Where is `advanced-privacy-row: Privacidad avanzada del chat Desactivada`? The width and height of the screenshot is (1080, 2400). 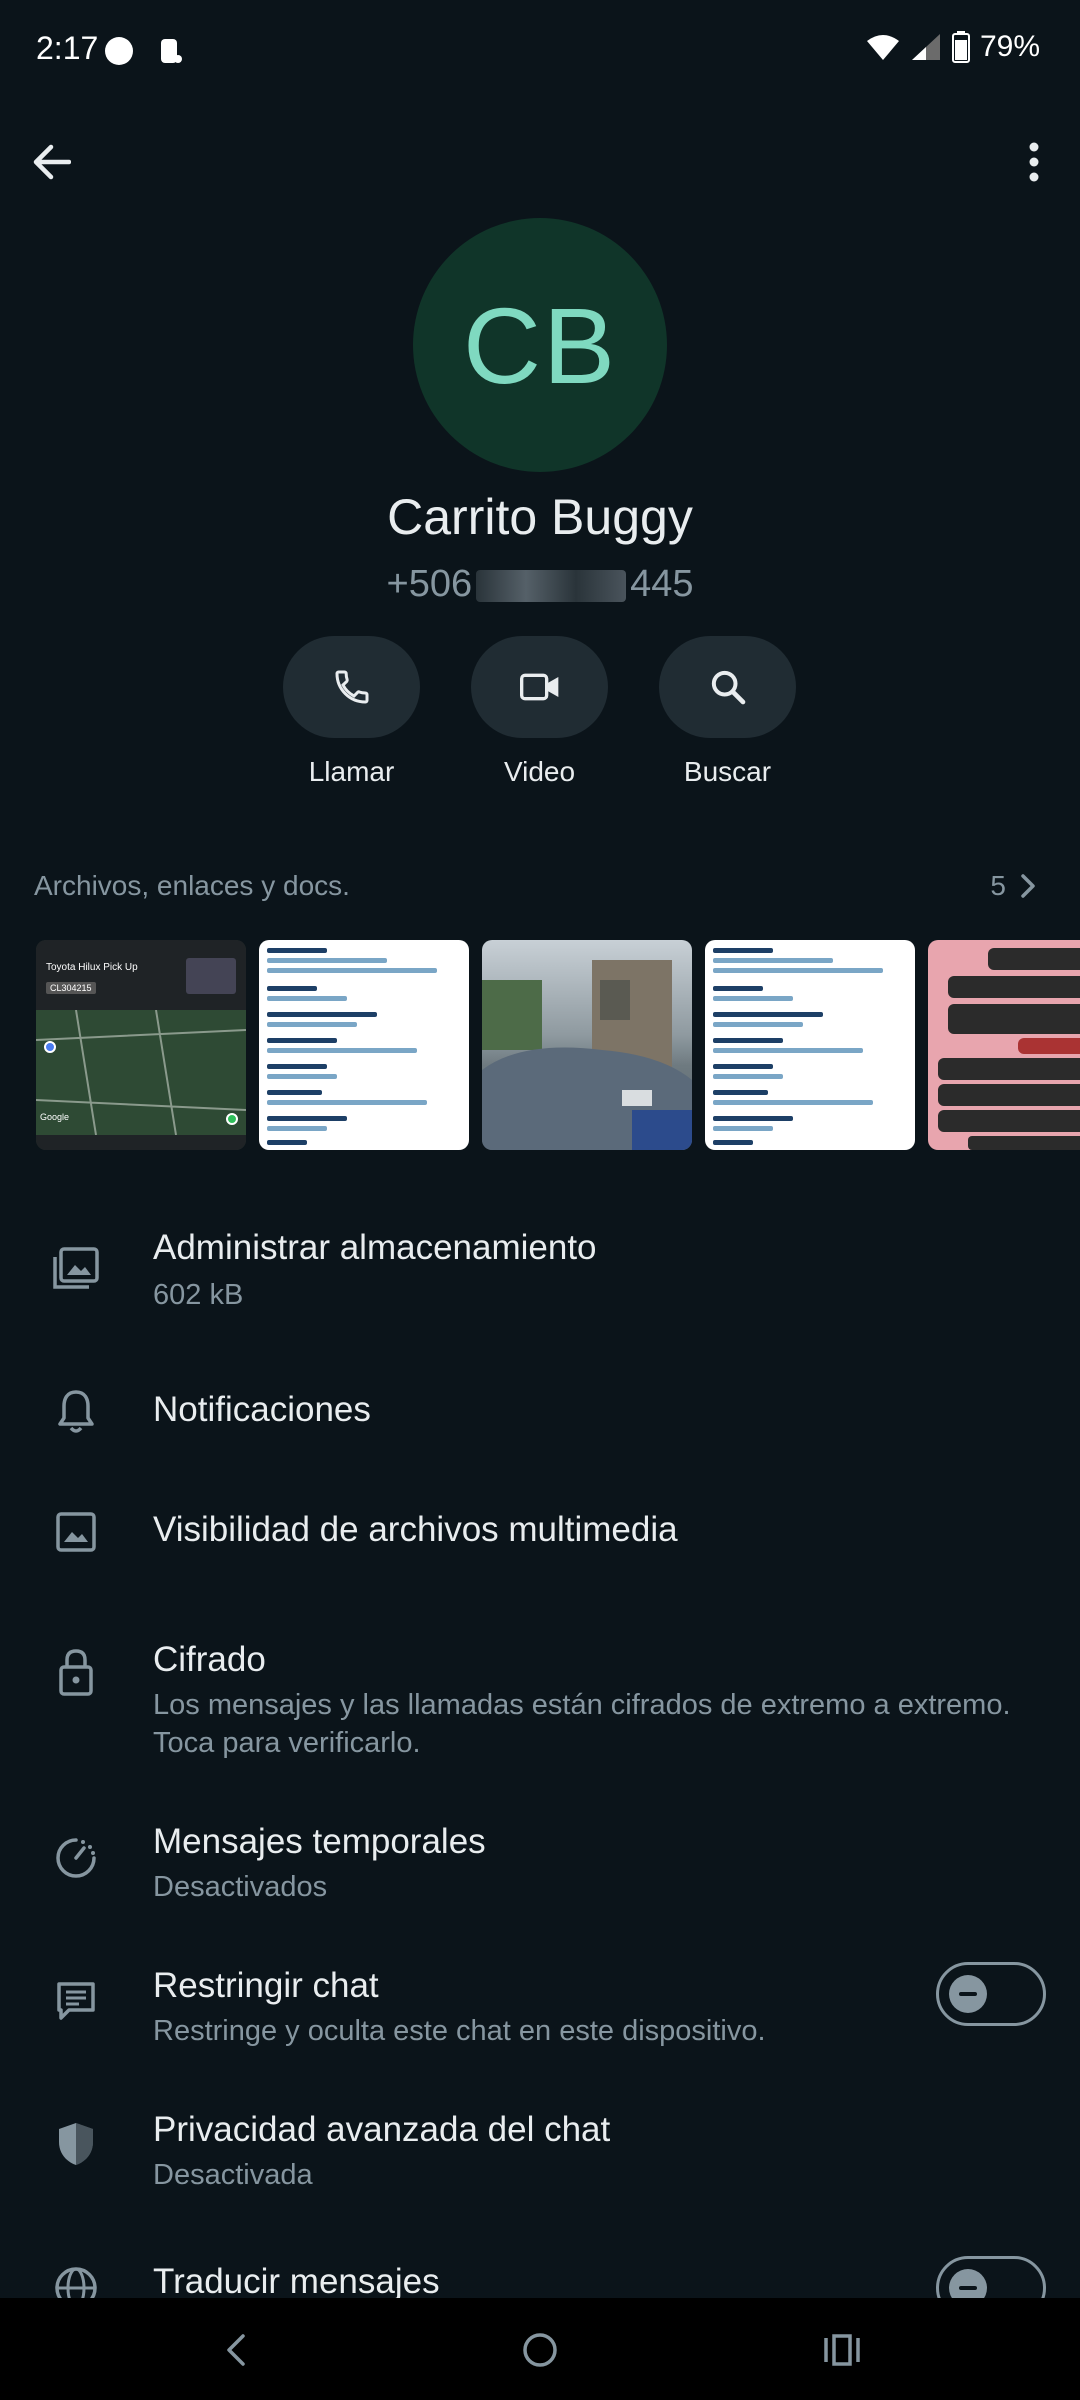
advanced-privacy-row: Privacidad avanzada del chat Desactivada is located at coordinates (540, 2156).